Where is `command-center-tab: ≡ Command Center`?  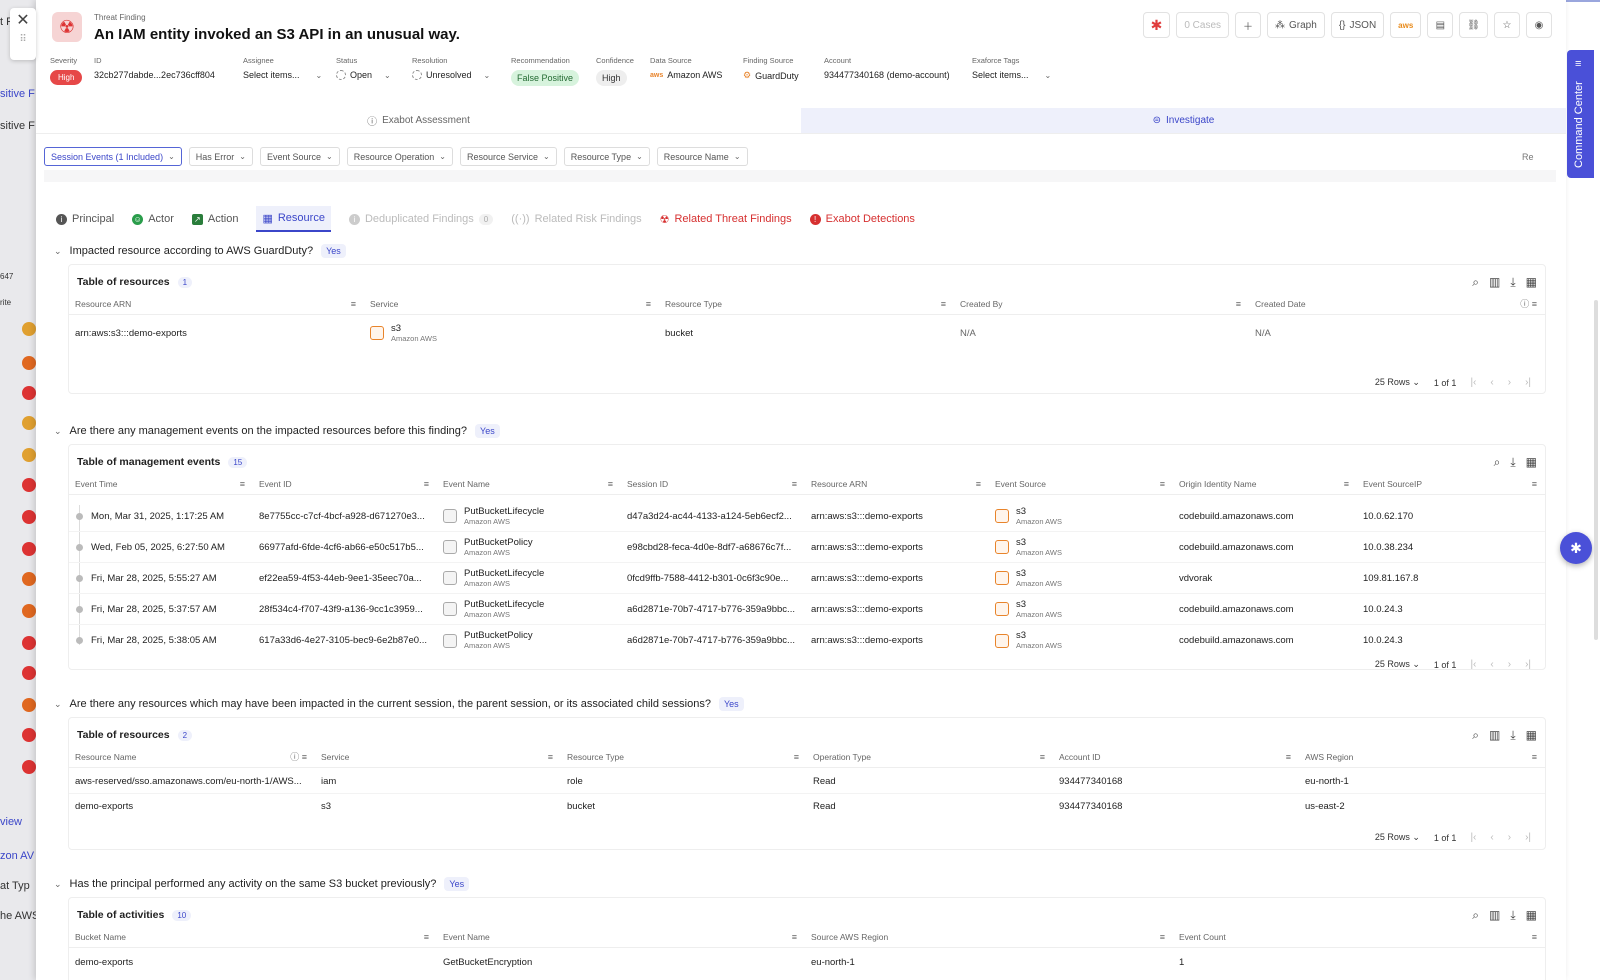 command-center-tab: ≡ Command Center is located at coordinates (1580, 114).